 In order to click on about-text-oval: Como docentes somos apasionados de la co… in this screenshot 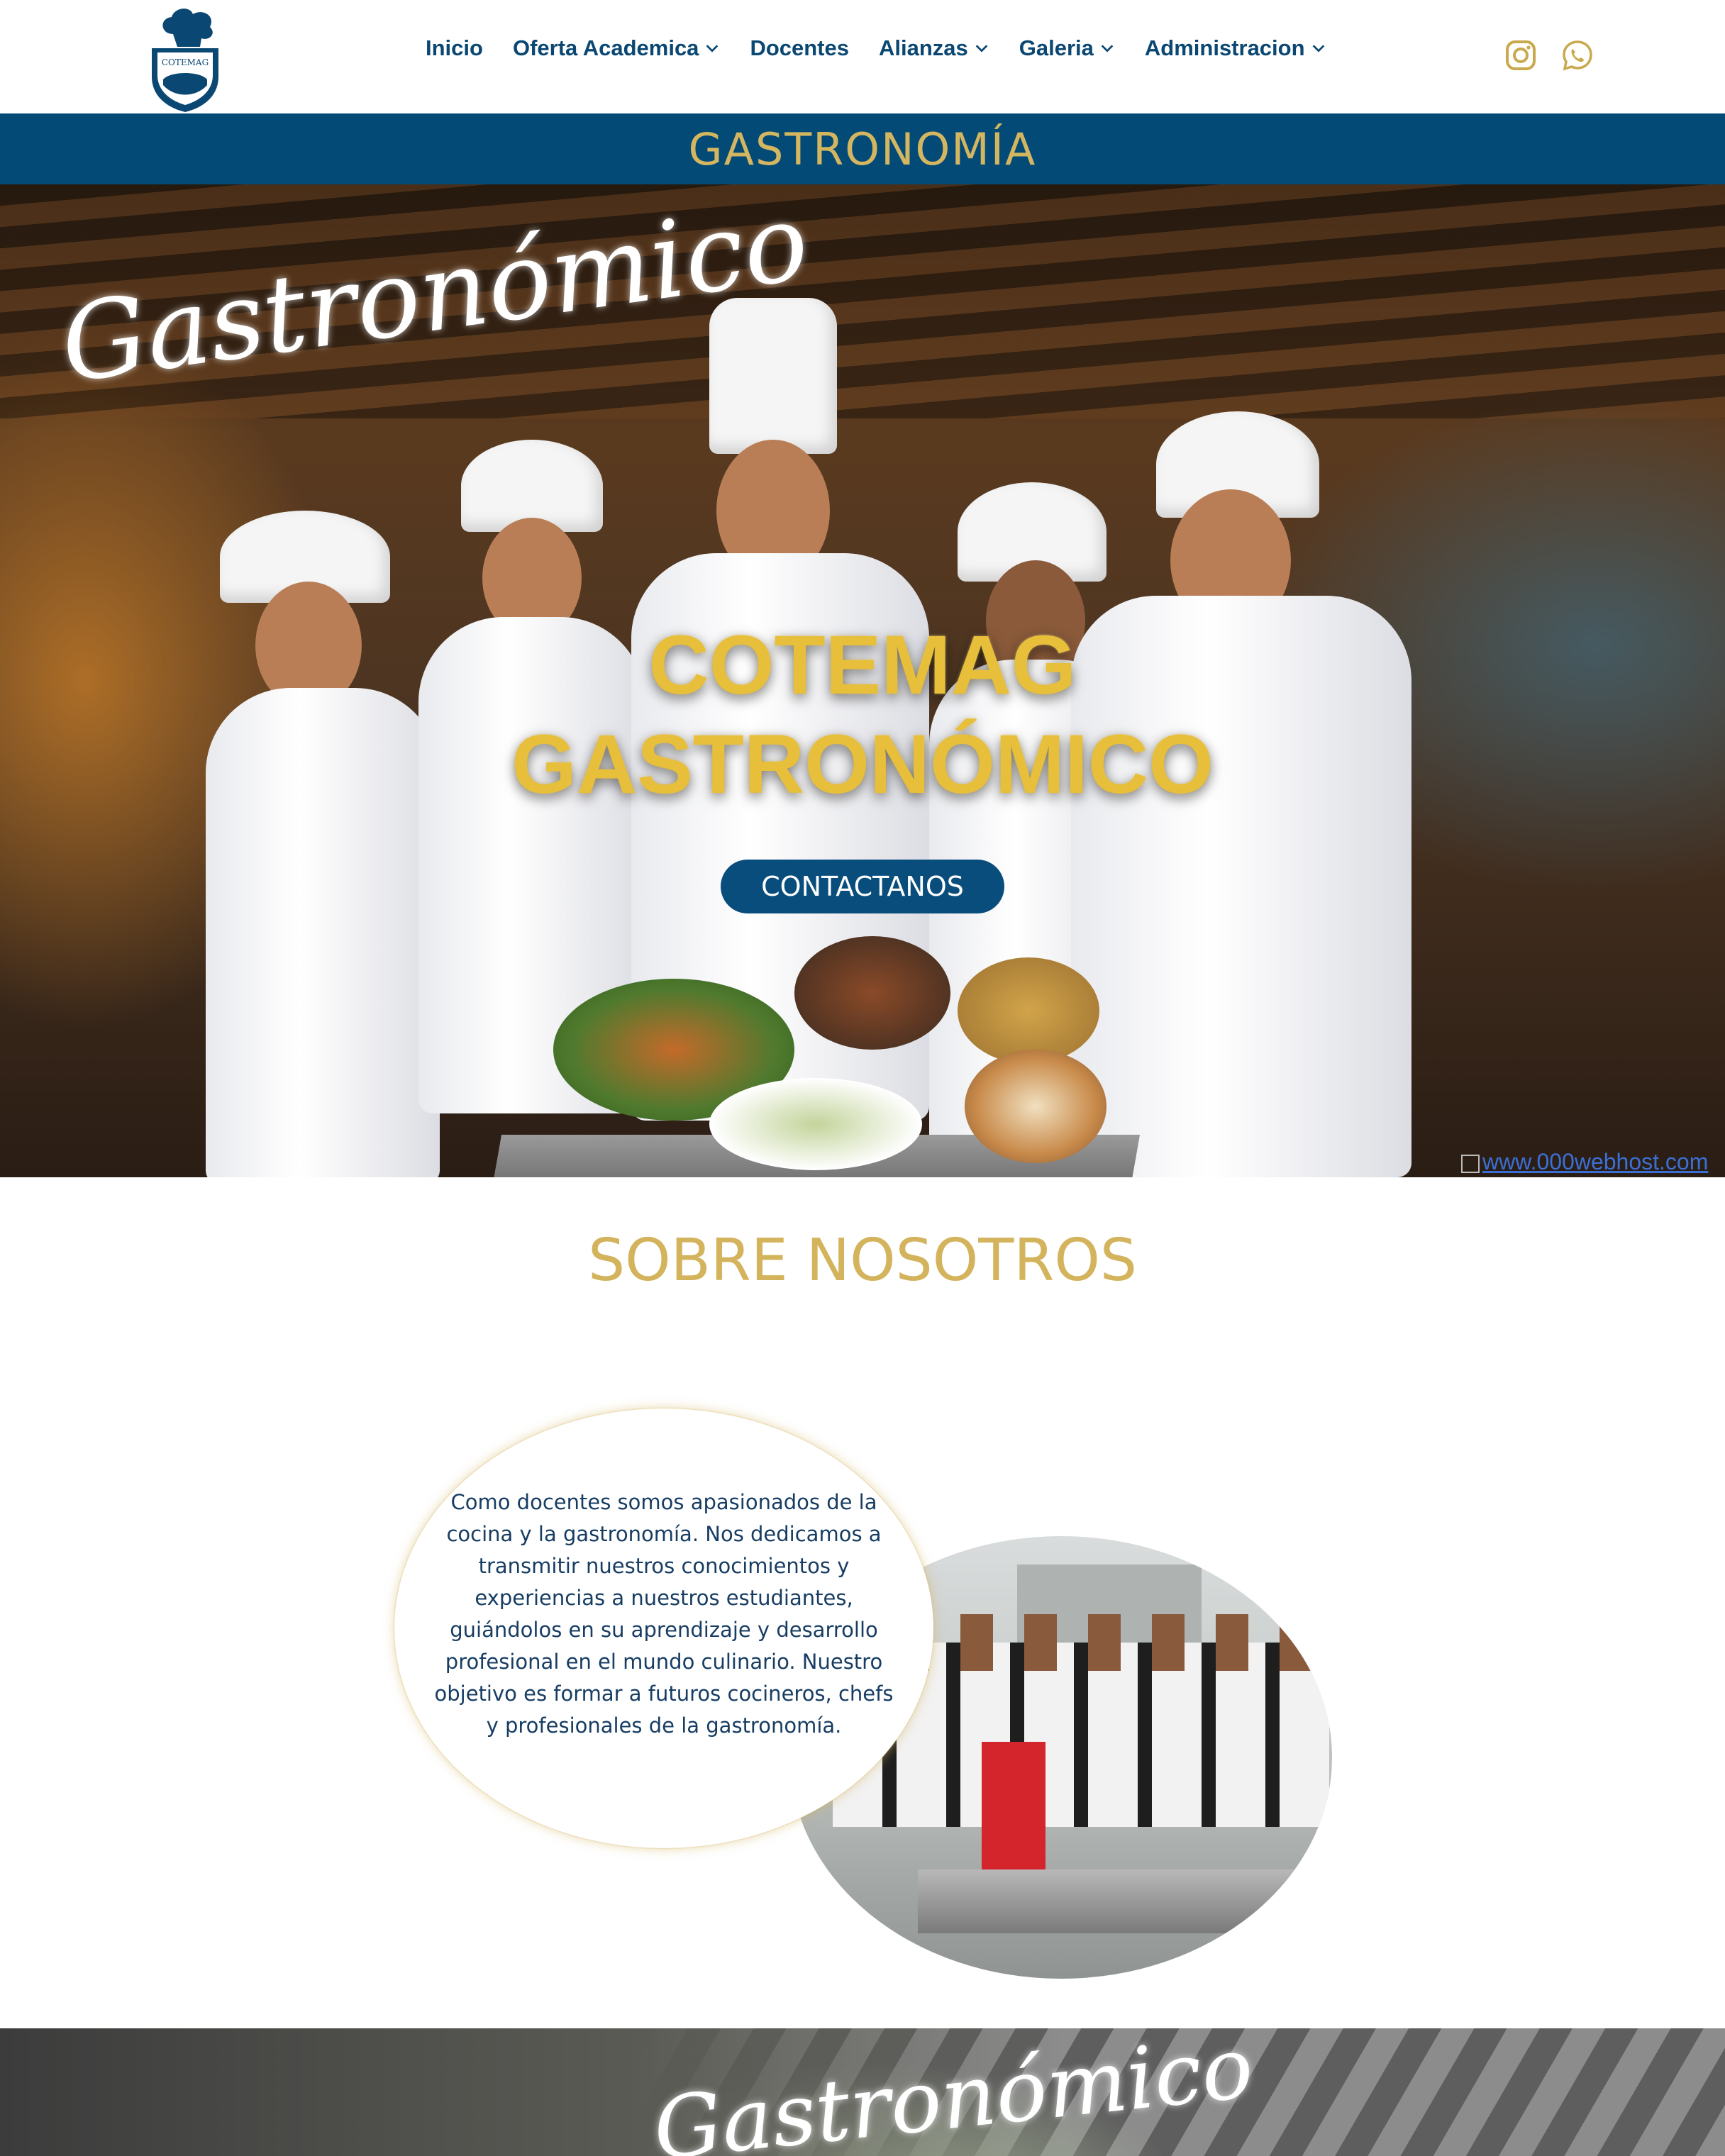, I will do `click(663, 1628)`.